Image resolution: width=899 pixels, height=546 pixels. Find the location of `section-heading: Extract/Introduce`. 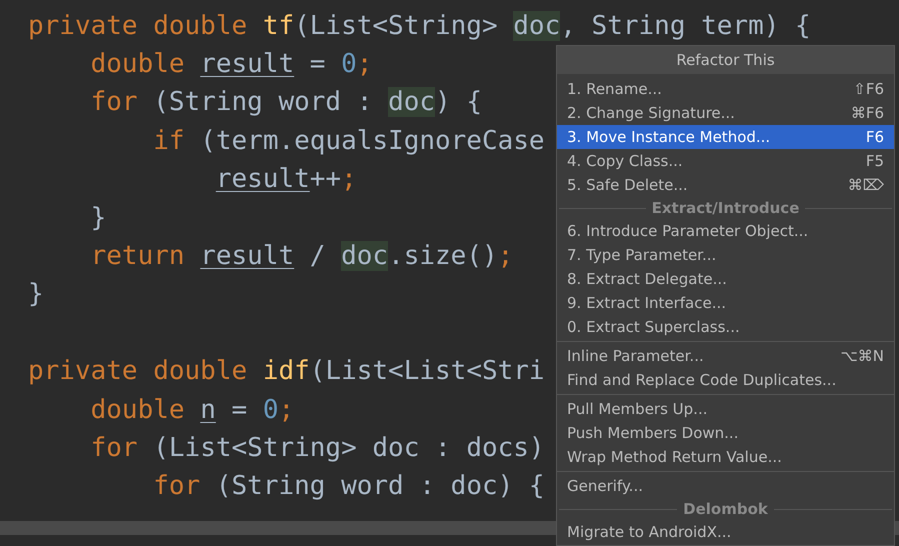

section-heading: Extract/Introduce is located at coordinates (725, 208).